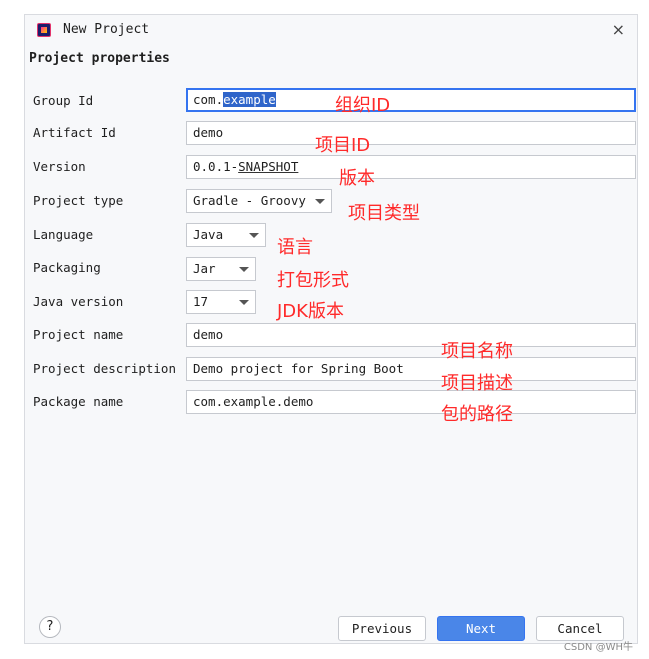  I want to click on annotation-version: 版本, so click(357, 178).